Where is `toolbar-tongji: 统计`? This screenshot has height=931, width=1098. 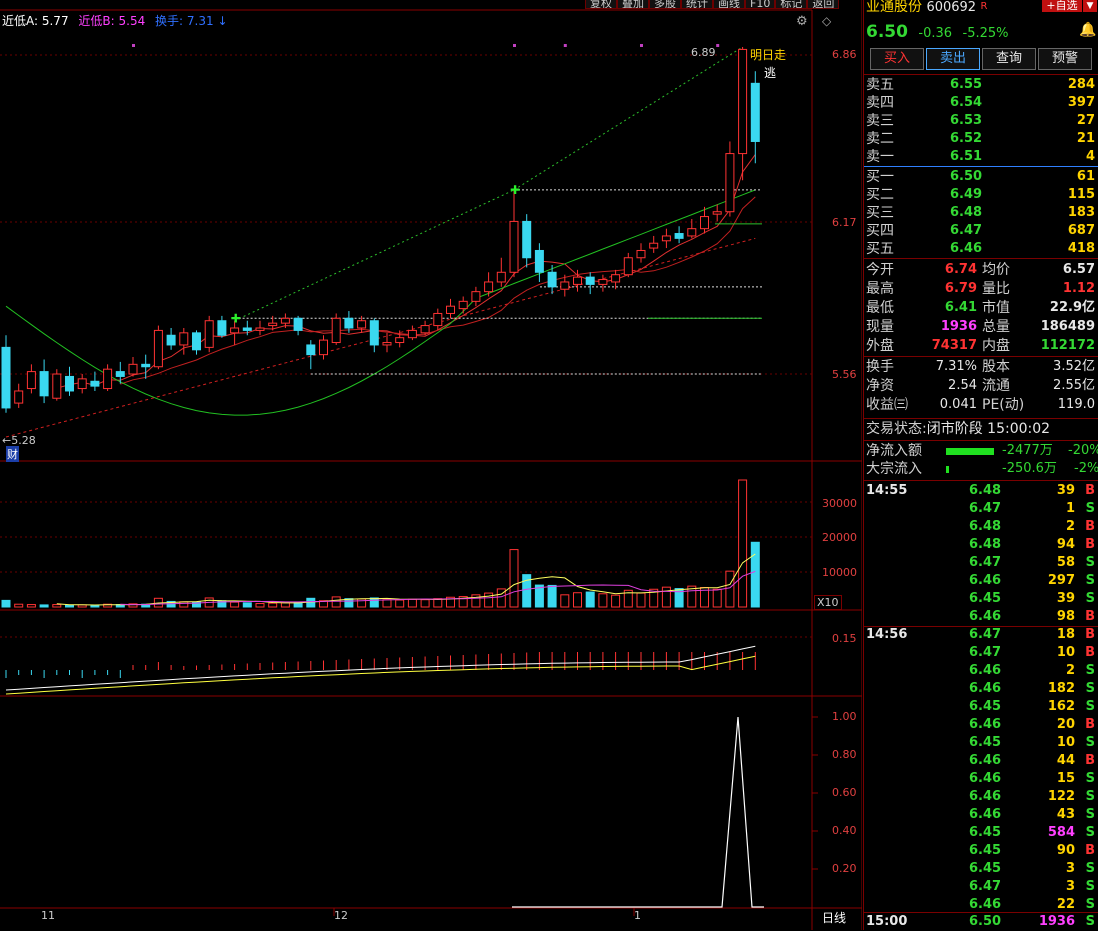 toolbar-tongji: 统计 is located at coordinates (697, 4).